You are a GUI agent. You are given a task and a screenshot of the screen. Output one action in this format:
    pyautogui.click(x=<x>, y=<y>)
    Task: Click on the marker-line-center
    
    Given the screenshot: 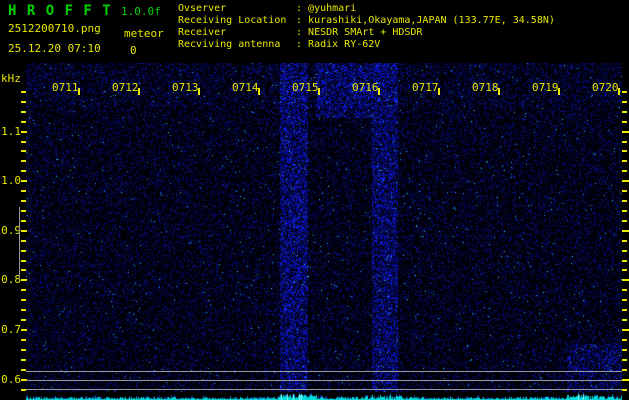 What is the action you would take?
    pyautogui.click(x=324, y=380)
    